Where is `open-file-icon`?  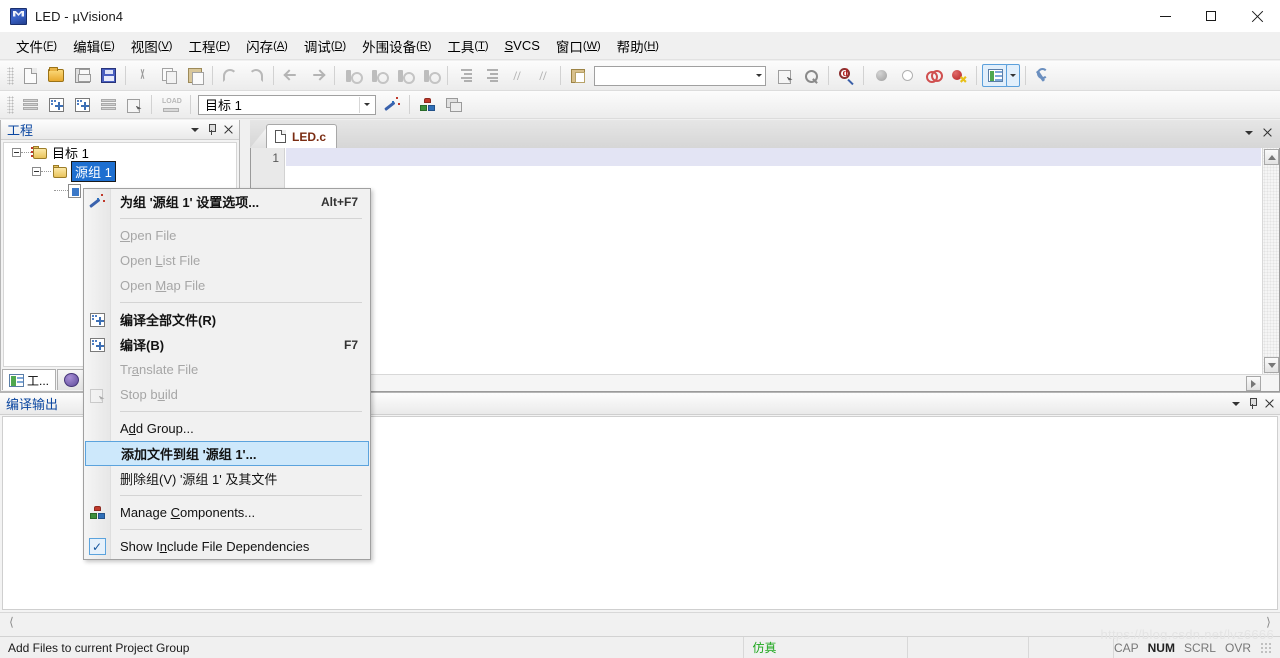
open-file-icon is located at coordinates (56, 75).